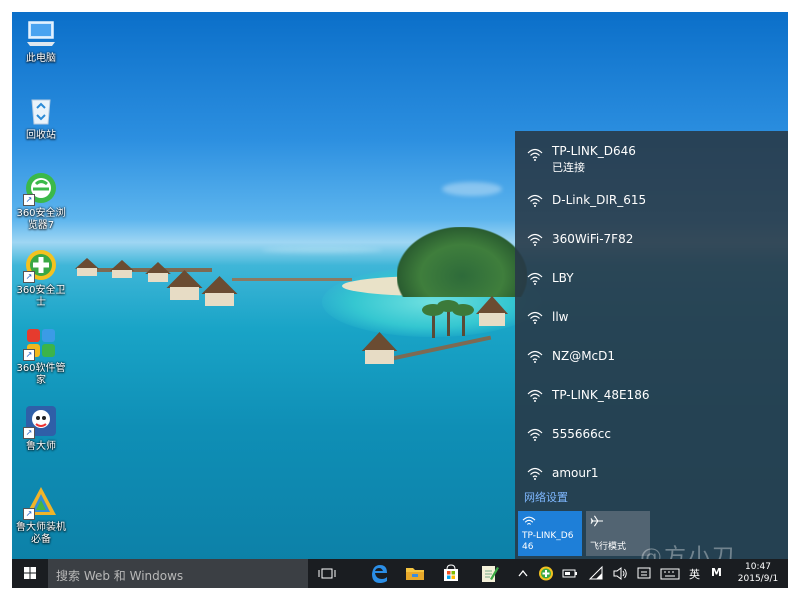  I want to click on desktop-icon-ludashi-essentials: ↗ 鲁大师装机必备, so click(41, 515).